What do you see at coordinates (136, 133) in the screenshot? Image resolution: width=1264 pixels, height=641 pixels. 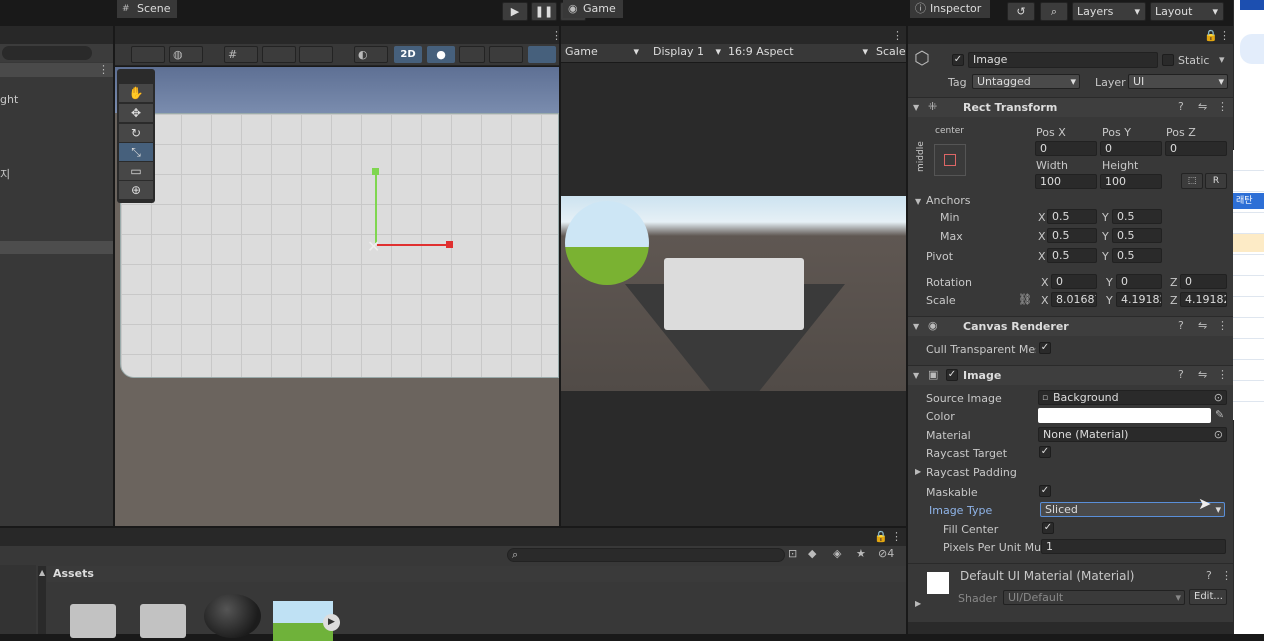 I see `rotate-tool-icon: ↻` at bounding box center [136, 133].